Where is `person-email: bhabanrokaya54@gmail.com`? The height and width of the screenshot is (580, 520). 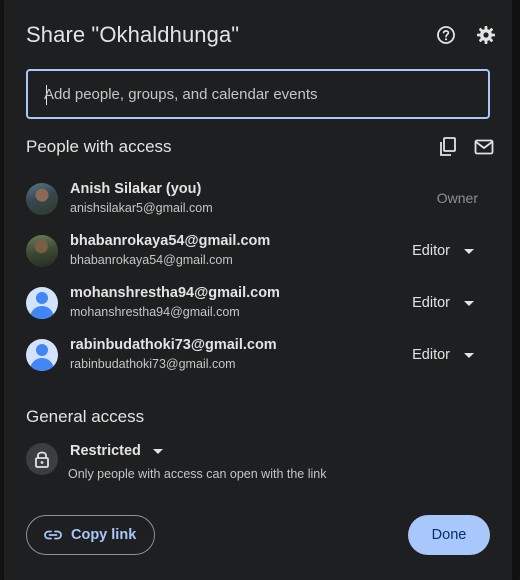
person-email: bhabanrokaya54@gmail.com is located at coordinates (151, 260).